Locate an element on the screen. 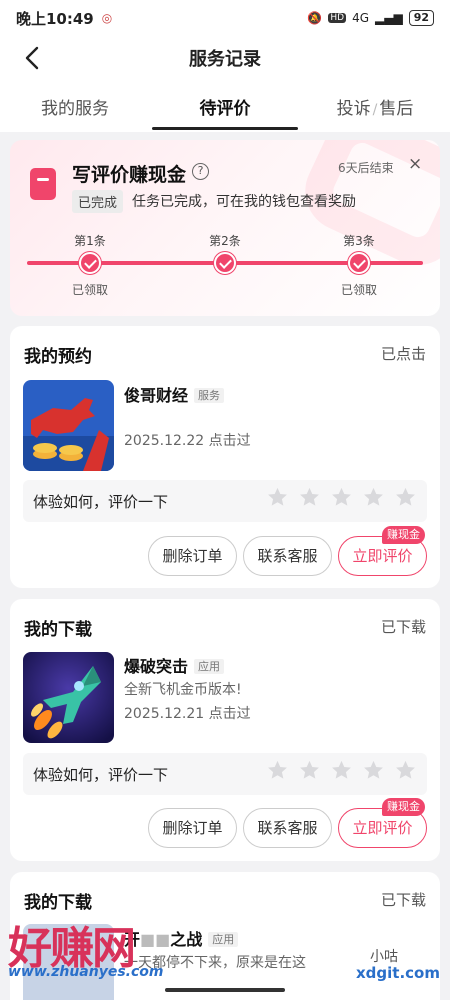 This screenshot has height=1000, width=450. item-date: 2025.12.22 点击过 is located at coordinates (187, 441).